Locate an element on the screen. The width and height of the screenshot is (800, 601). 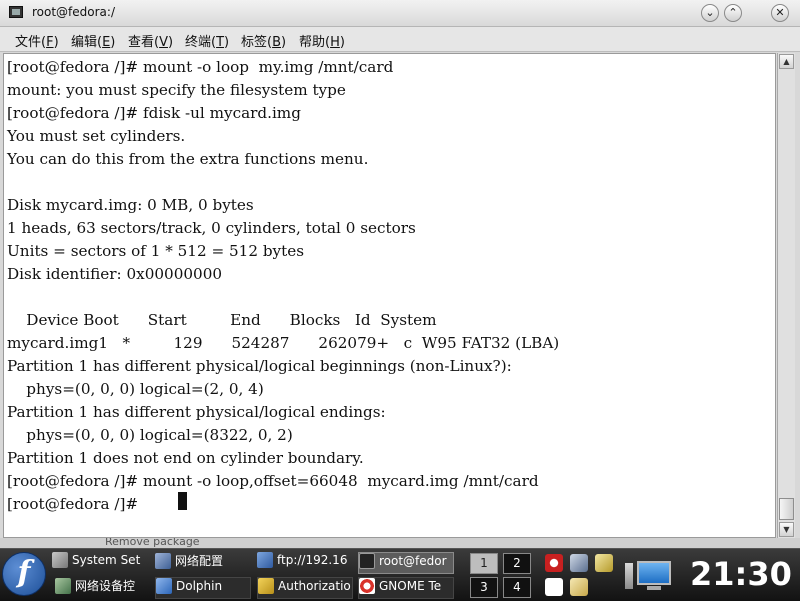
scroll-up-button: ▲ is located at coordinates (786, 61).